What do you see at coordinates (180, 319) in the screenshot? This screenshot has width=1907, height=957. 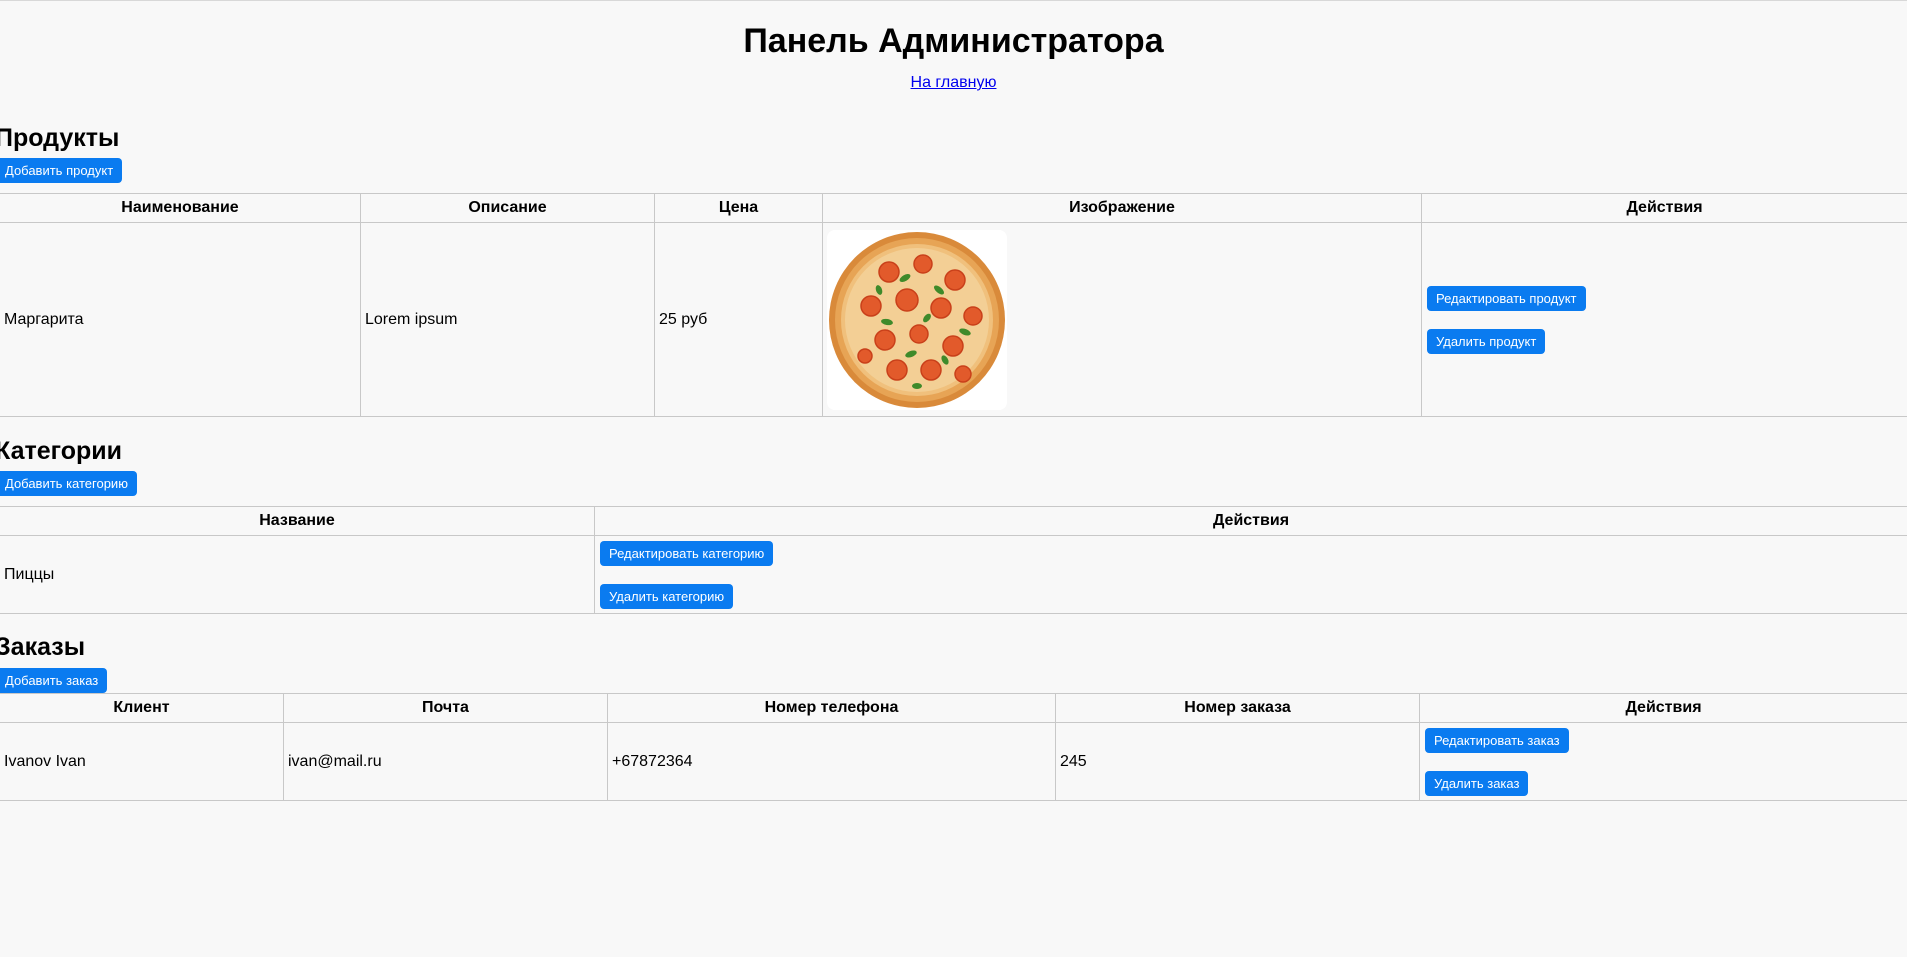 I see `product-name: Маргарита` at bounding box center [180, 319].